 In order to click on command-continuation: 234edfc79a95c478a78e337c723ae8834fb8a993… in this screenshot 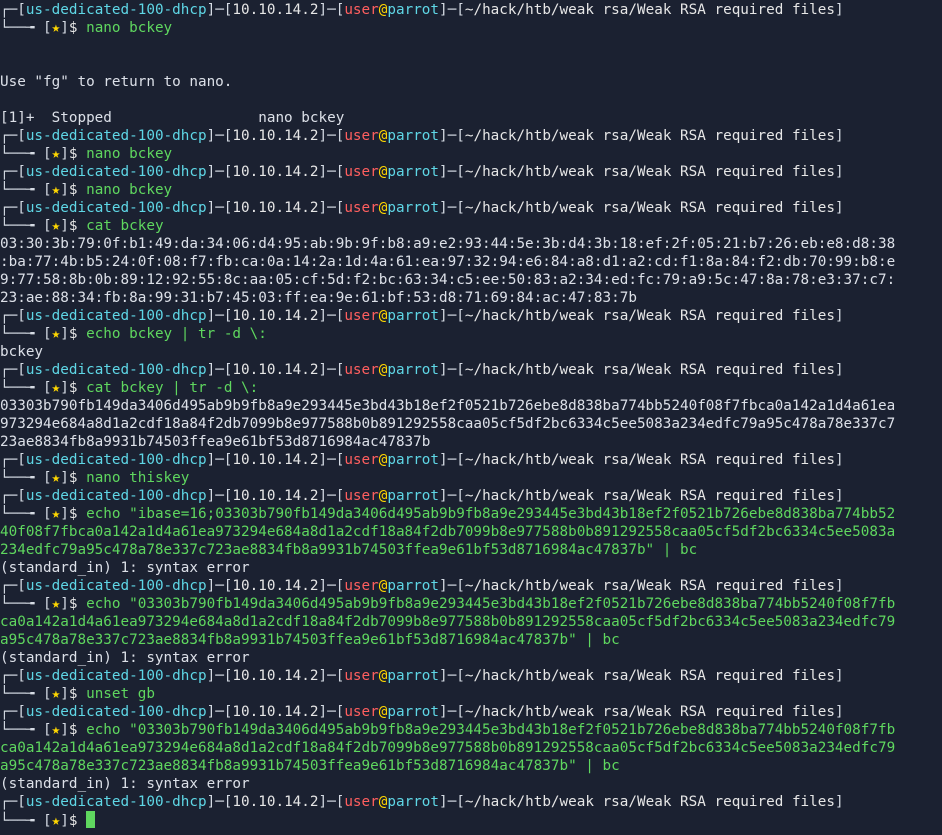, I will do `click(471, 550)`.